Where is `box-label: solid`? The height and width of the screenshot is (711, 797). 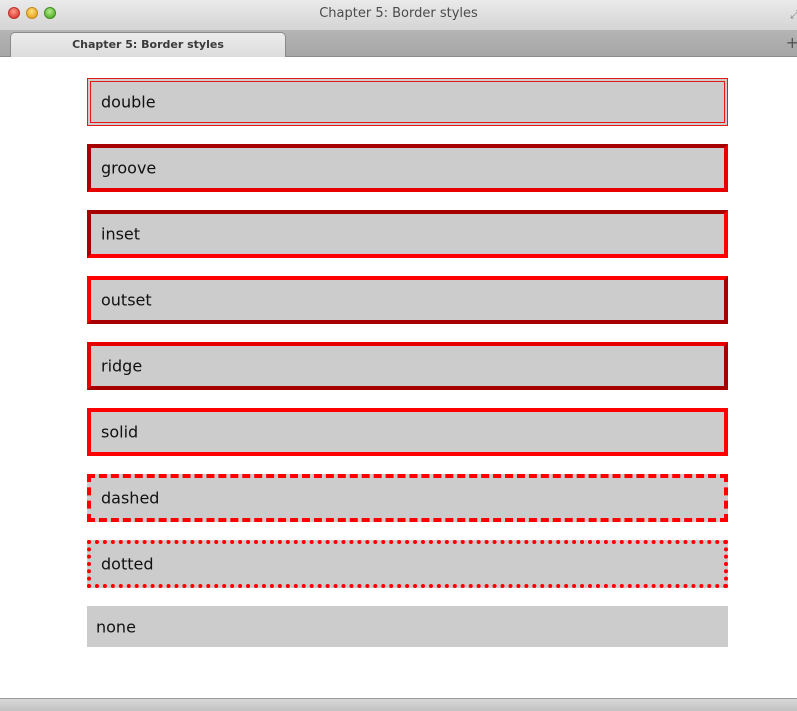
box-label: solid is located at coordinates (120, 432).